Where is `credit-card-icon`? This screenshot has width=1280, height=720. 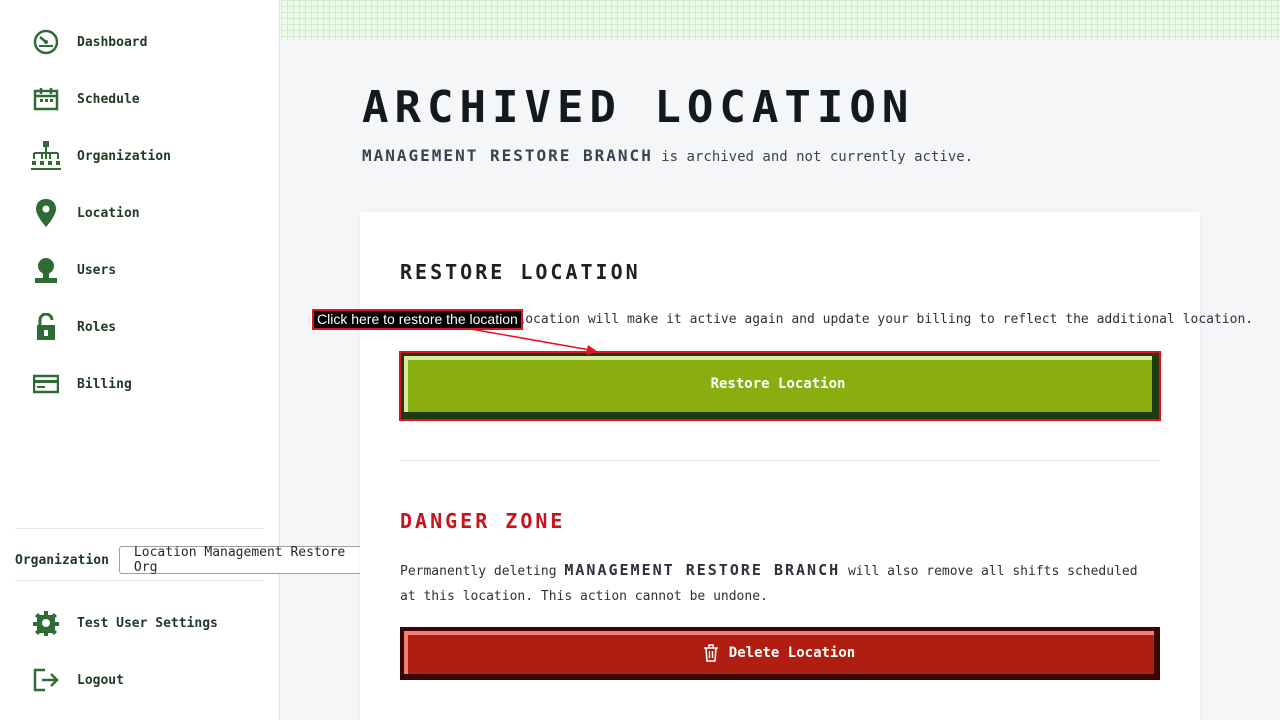 credit-card-icon is located at coordinates (46, 384).